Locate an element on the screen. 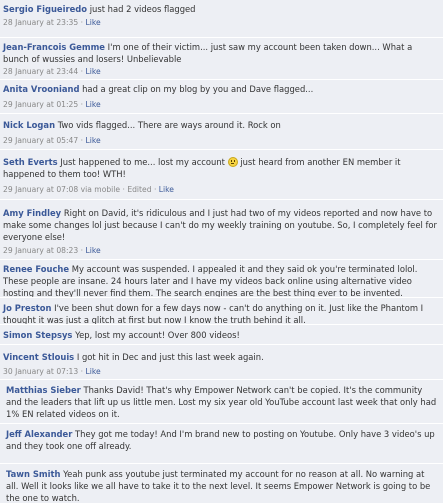 This screenshot has height=504, width=443. comment-meta: 28 January at 23:44 · Like is located at coordinates (52, 71).